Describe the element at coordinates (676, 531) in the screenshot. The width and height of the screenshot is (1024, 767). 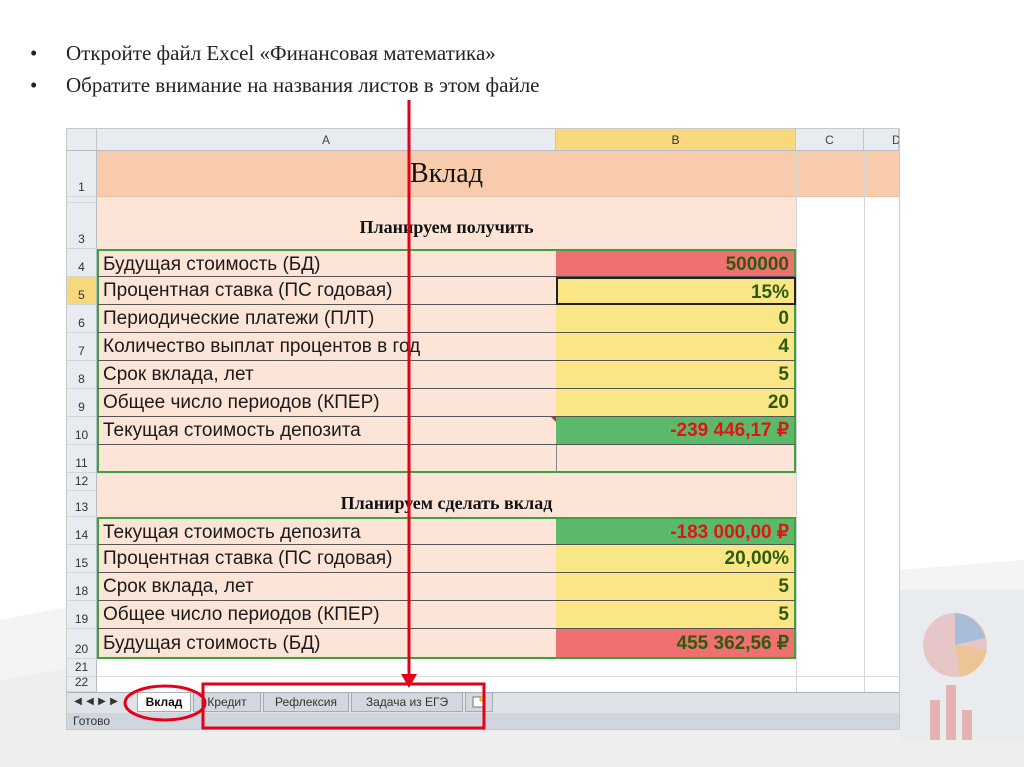
I see `value-cell: -183 000,00 ₽` at that location.